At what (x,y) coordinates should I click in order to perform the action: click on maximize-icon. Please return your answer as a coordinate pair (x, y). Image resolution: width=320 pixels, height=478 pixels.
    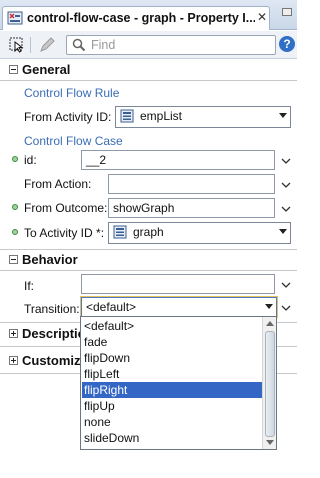
    Looking at the image, I should click on (287, 12).